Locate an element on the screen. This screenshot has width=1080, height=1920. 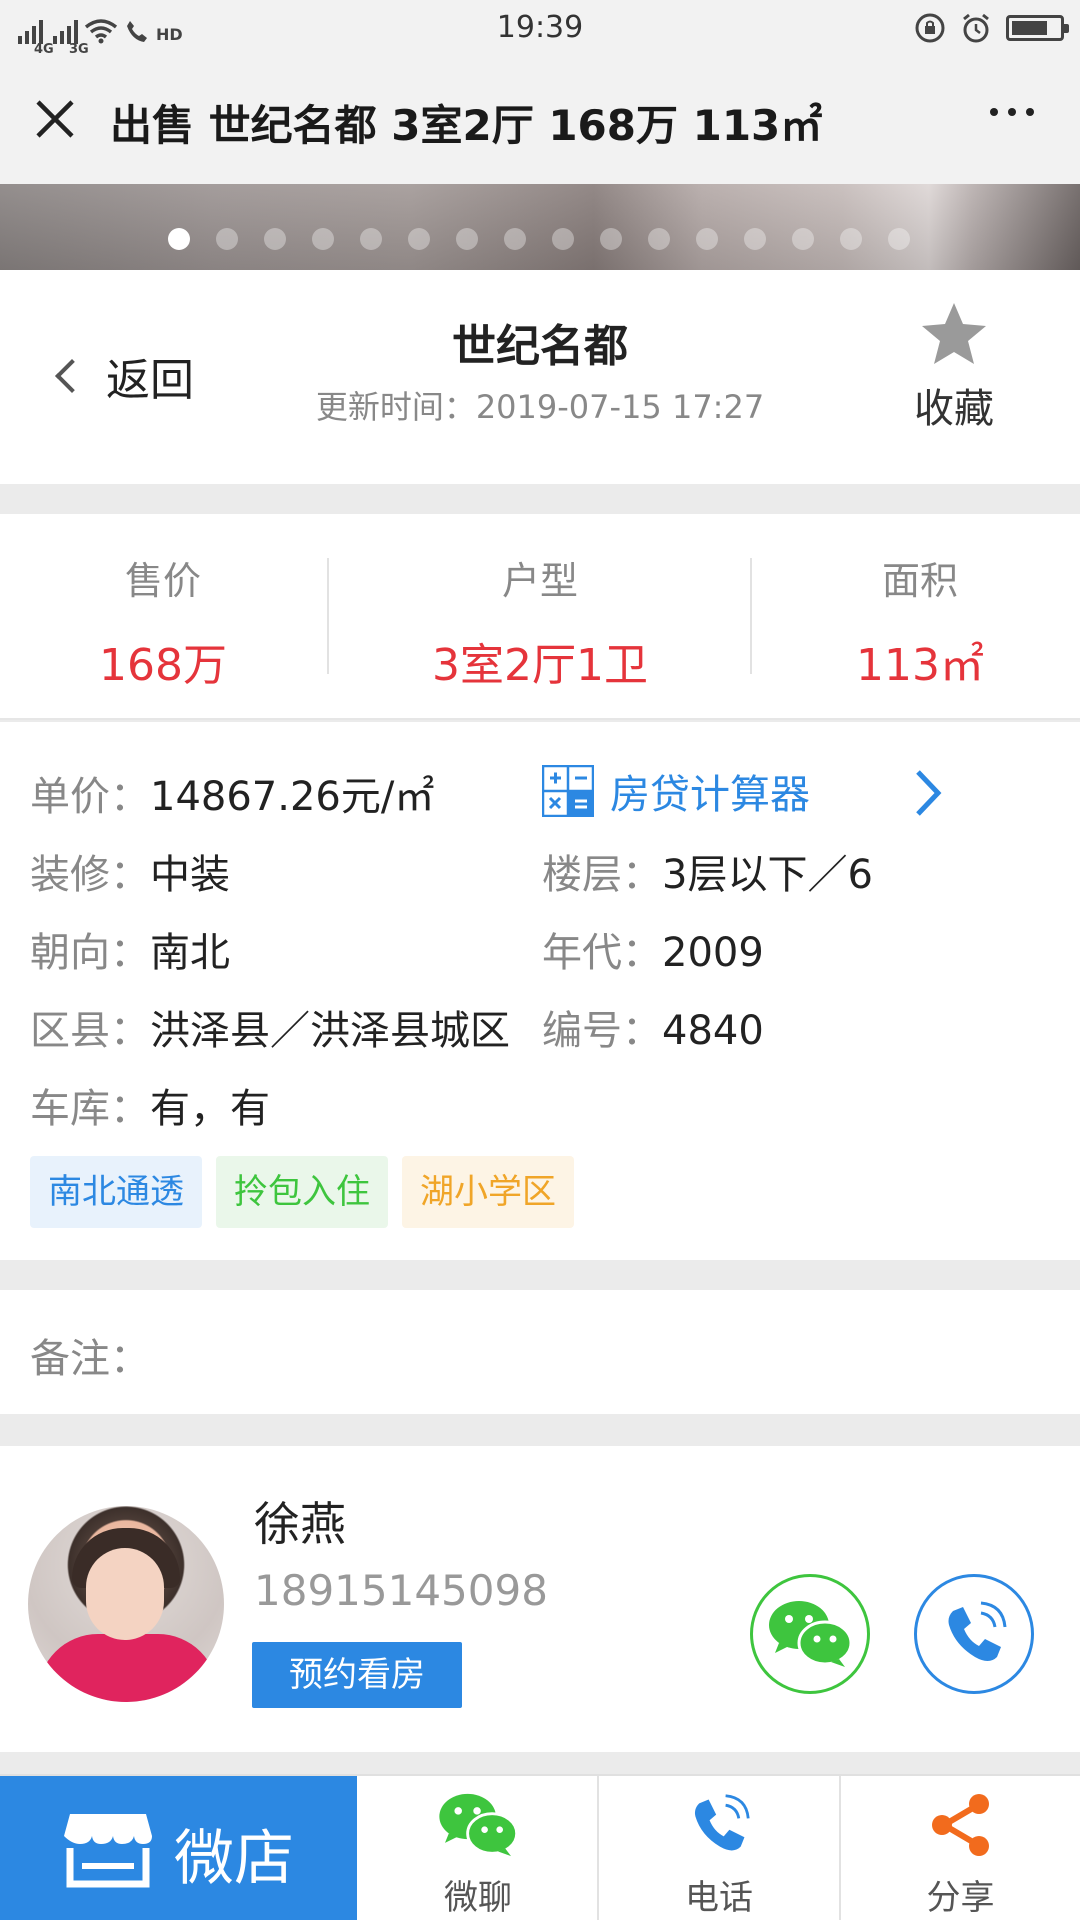
close-icon is located at coordinates (55, 119).